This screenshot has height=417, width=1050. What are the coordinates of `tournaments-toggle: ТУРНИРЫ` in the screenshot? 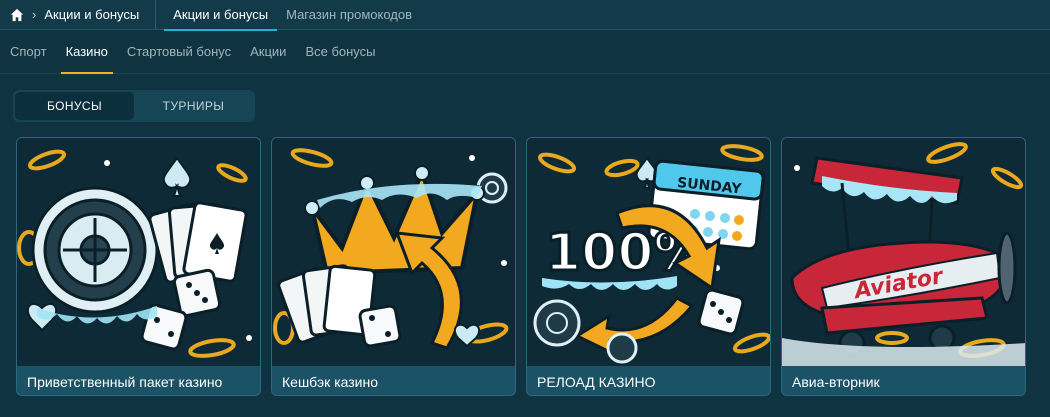 It's located at (193, 106).